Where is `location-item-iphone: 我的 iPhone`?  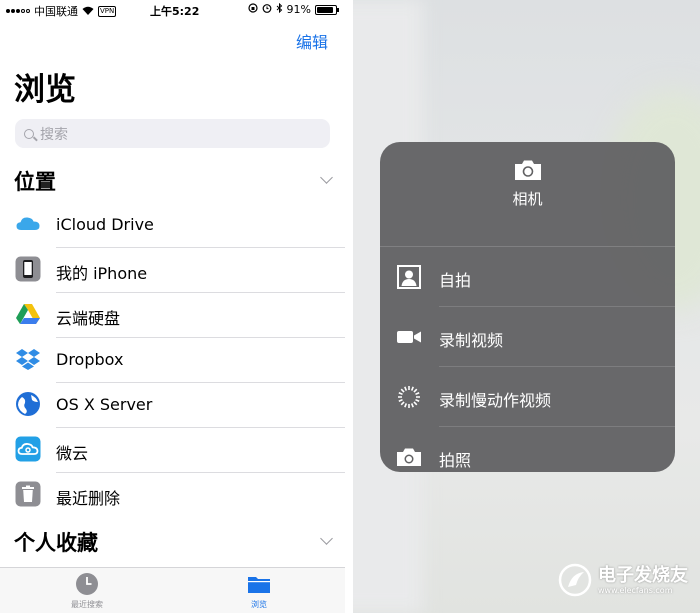 location-item-iphone: 我的 iPhone is located at coordinates (172, 270).